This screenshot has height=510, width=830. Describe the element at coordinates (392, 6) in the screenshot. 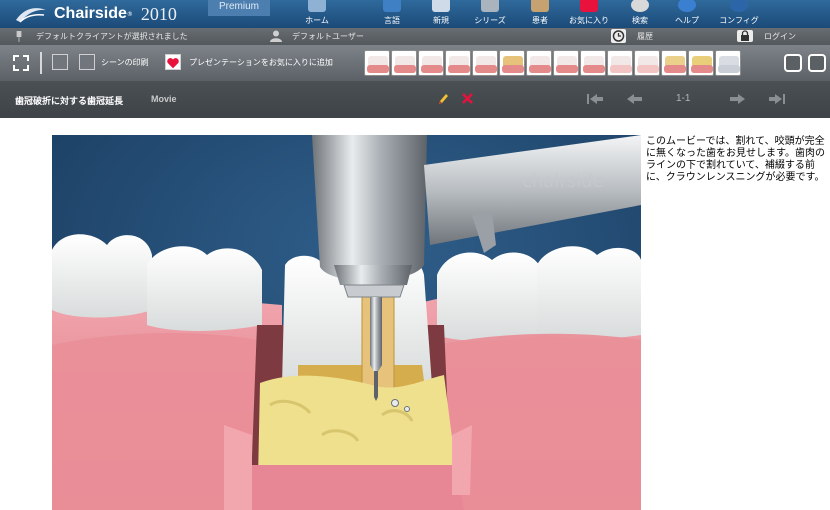

I see `language-icon` at that location.